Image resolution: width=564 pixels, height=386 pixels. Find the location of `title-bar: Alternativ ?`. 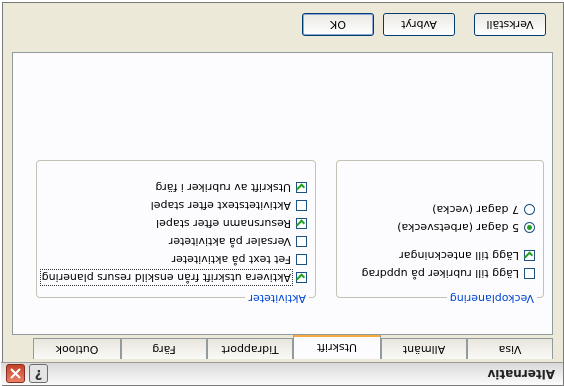

title-bar: Alternativ ? is located at coordinates (282, 373).